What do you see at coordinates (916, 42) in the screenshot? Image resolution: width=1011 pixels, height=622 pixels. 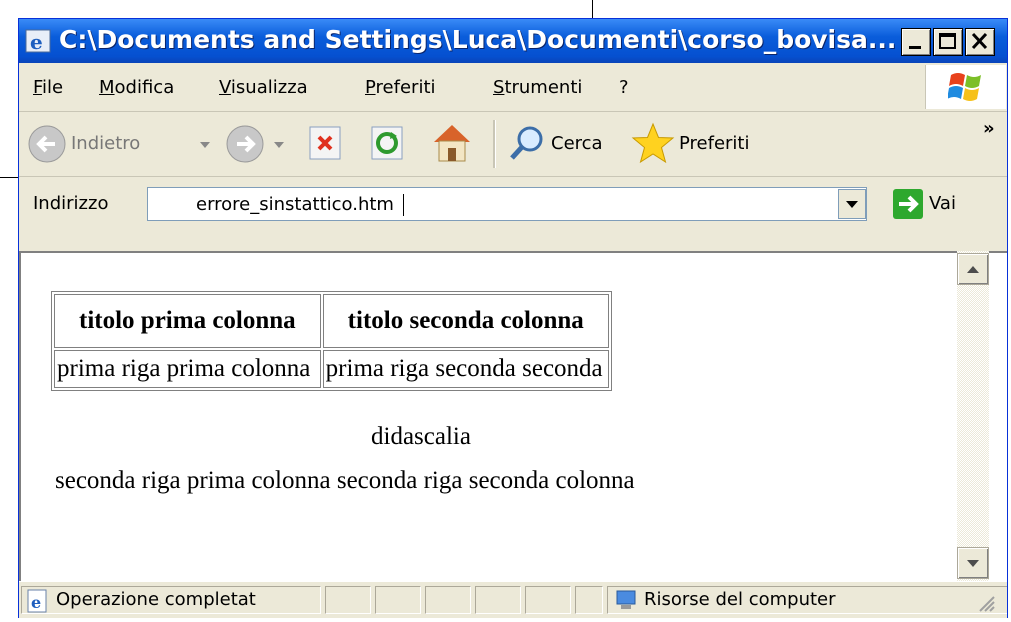 I see `minimize-button` at bounding box center [916, 42].